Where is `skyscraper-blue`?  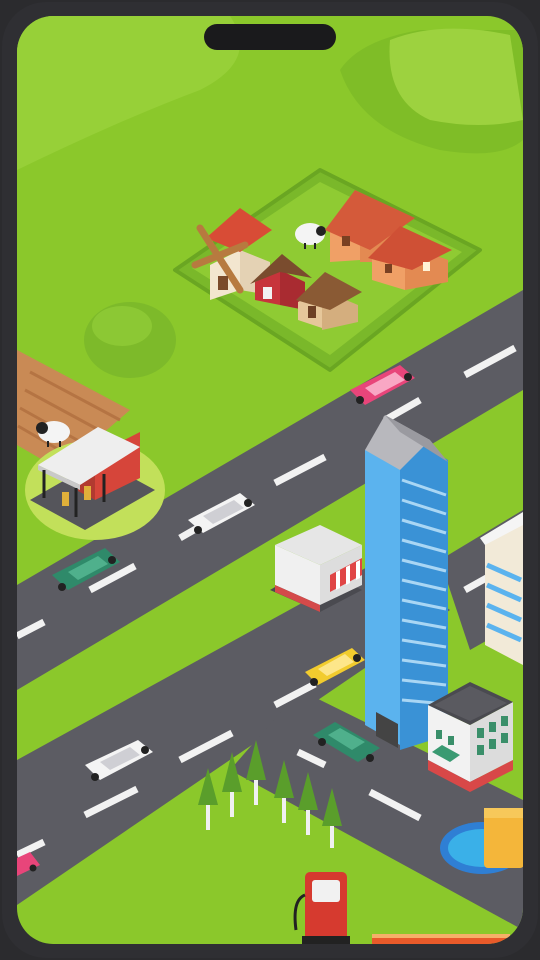
skyscraper-blue is located at coordinates (406, 582).